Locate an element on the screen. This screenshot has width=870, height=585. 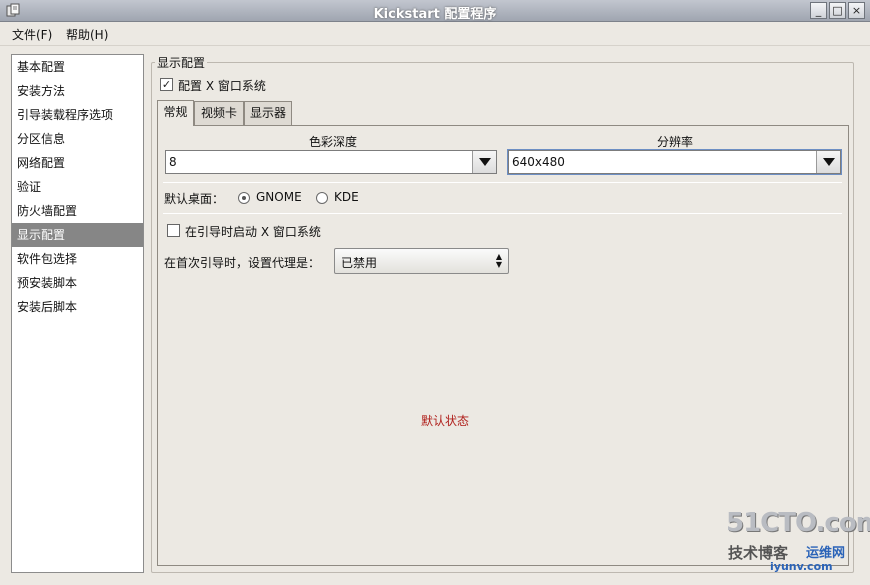
title-bar: Kickstart 配置程序 _ □ × is located at coordinates (435, 11).